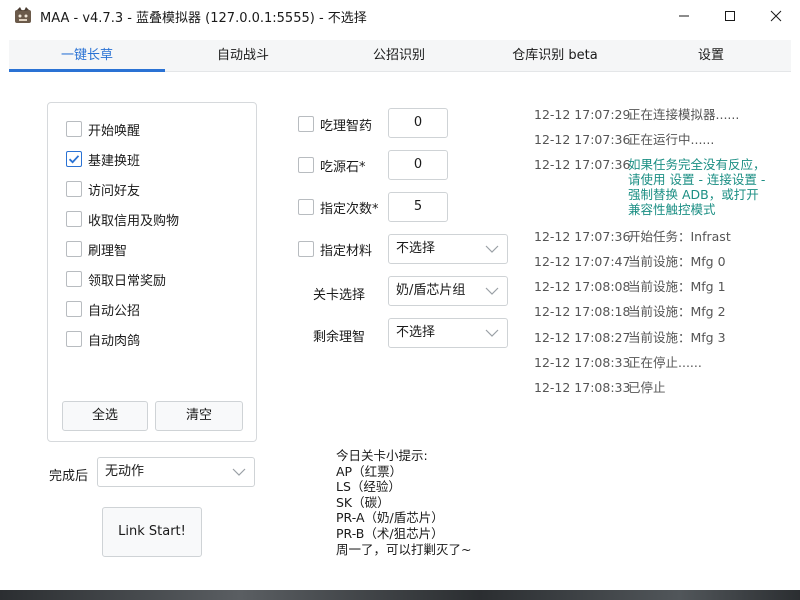  What do you see at coordinates (679, 236) in the screenshot?
I see `log-message: 开始任务：Infrast` at bounding box center [679, 236].